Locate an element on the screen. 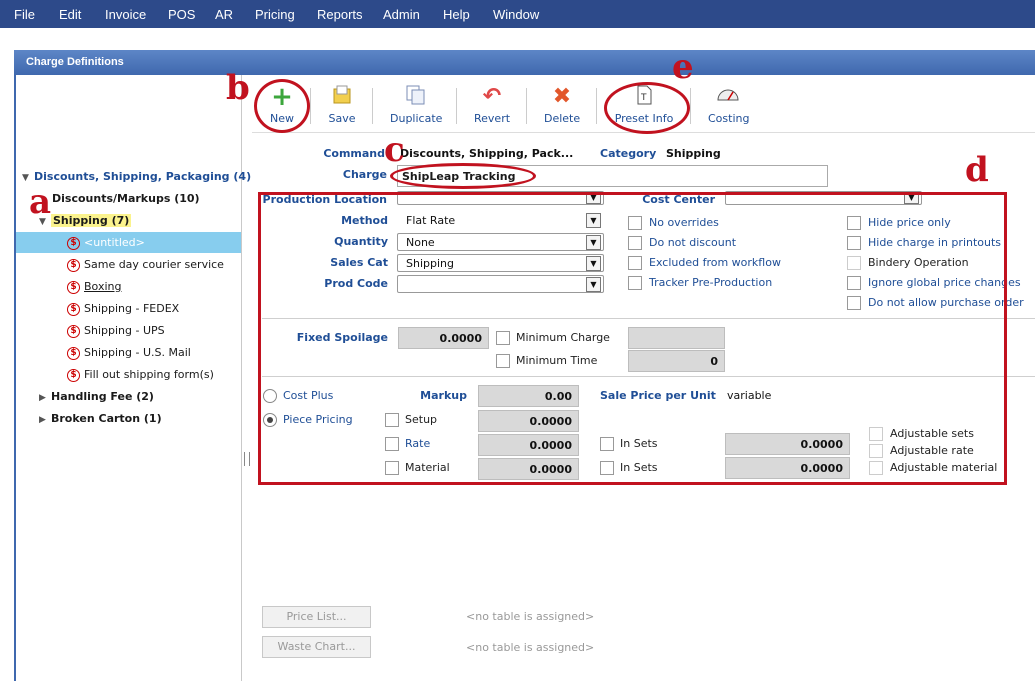  tree-node-handling: Handling Fee (2) is located at coordinates (102, 396).